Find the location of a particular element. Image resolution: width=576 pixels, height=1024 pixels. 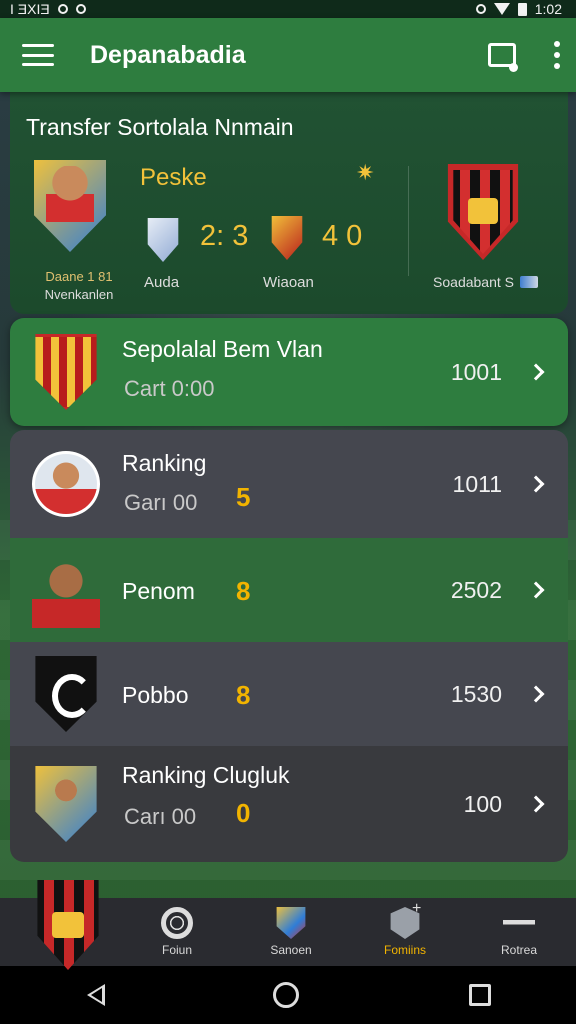

list-item-title: Penom is located at coordinates (158, 591).